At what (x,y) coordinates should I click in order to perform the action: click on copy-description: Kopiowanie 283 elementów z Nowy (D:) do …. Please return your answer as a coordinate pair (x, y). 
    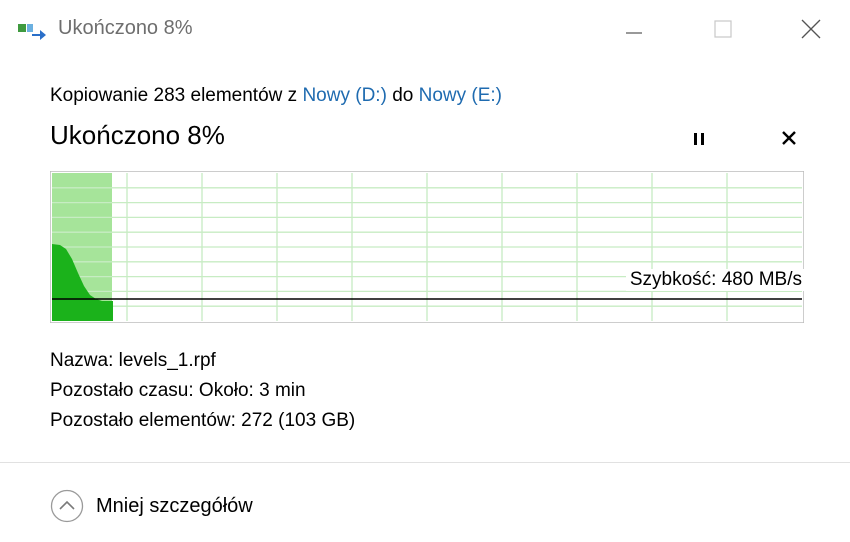
    Looking at the image, I should click on (276, 96).